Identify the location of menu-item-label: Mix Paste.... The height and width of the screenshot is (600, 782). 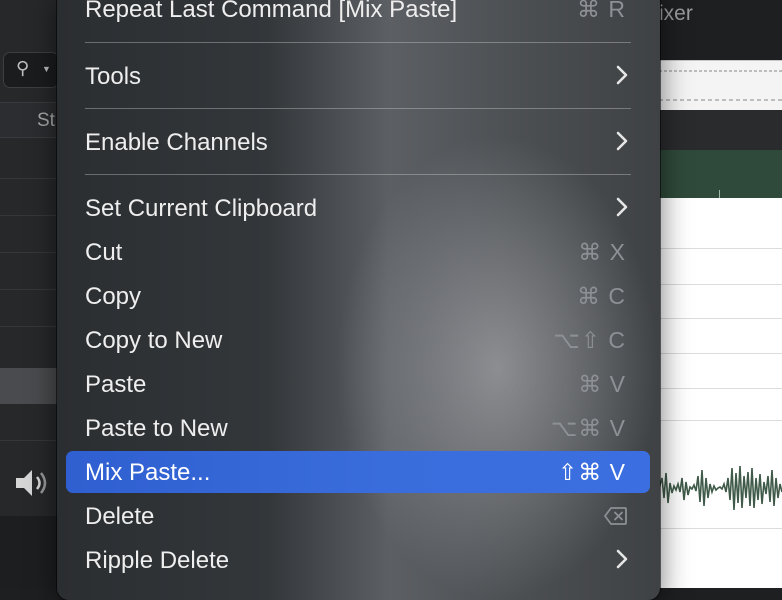
(148, 472).